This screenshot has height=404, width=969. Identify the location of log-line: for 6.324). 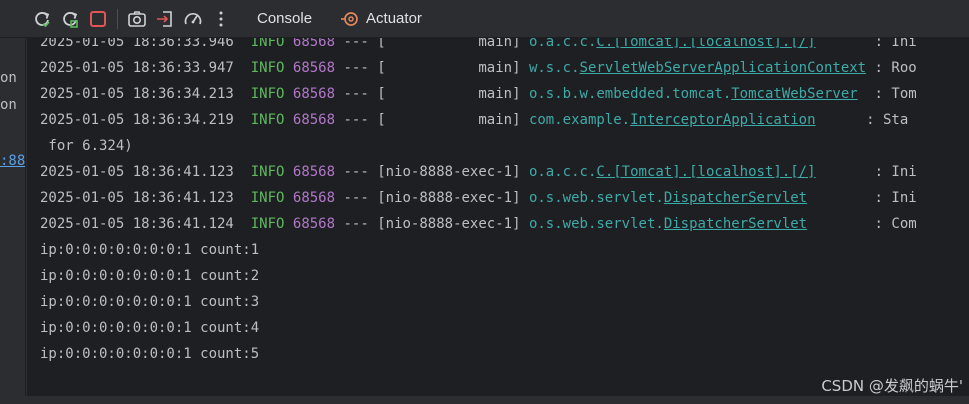
(86, 146).